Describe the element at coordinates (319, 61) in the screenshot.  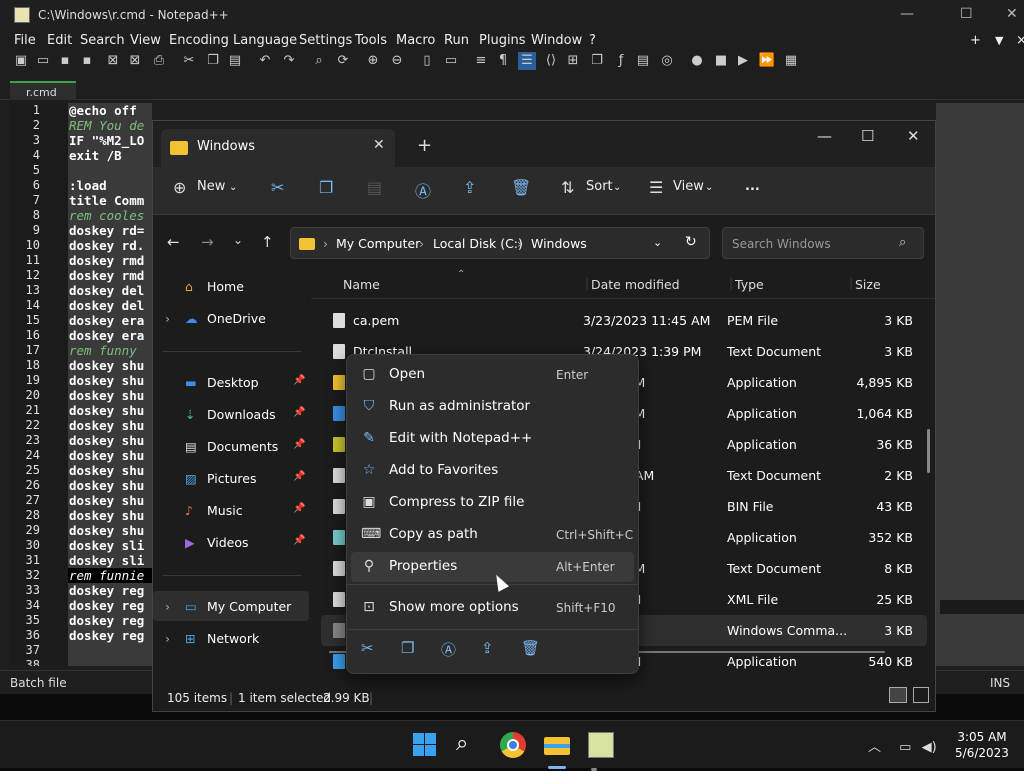
I see `find-icon: ⌕` at that location.